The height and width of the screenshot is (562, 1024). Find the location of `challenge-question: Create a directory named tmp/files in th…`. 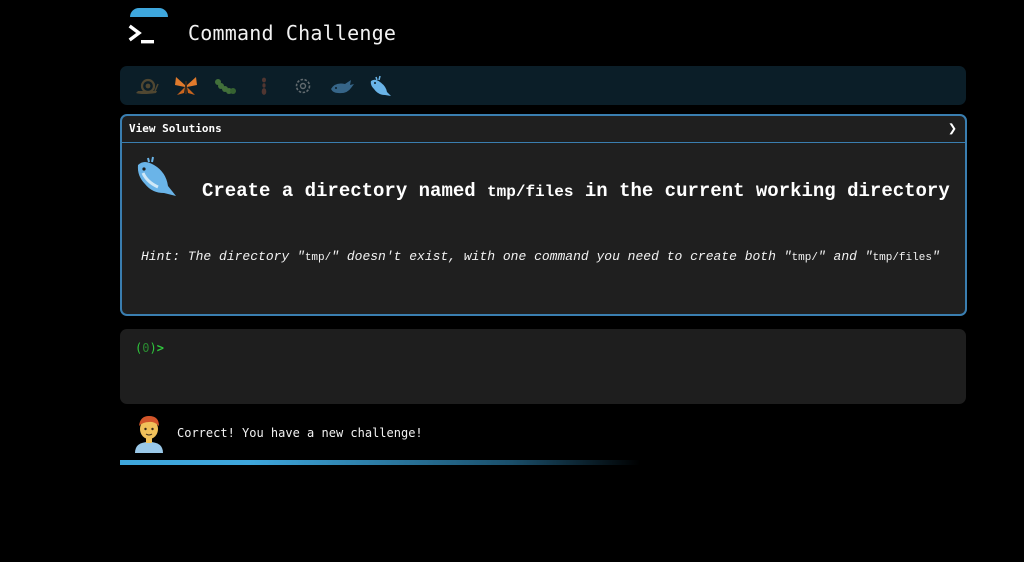

challenge-question: Create a directory named tmp/files in th… is located at coordinates (576, 191).